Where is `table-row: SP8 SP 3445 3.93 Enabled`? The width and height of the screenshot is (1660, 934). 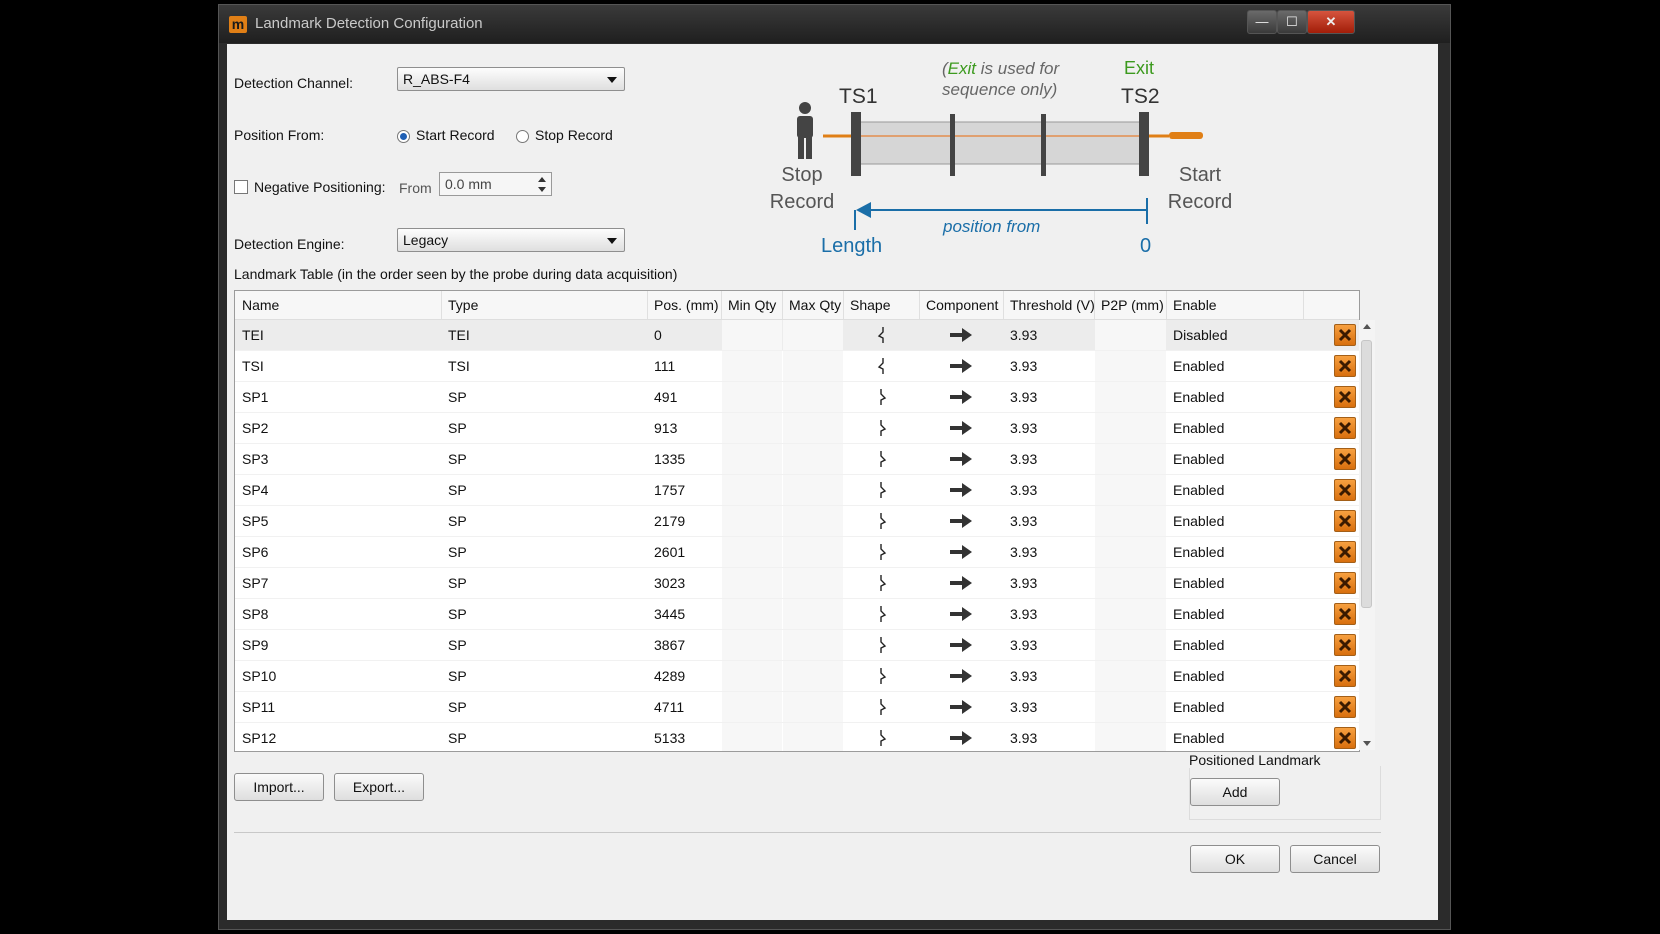
table-row: SP8 SP 3445 3.93 Enabled is located at coordinates (797, 614).